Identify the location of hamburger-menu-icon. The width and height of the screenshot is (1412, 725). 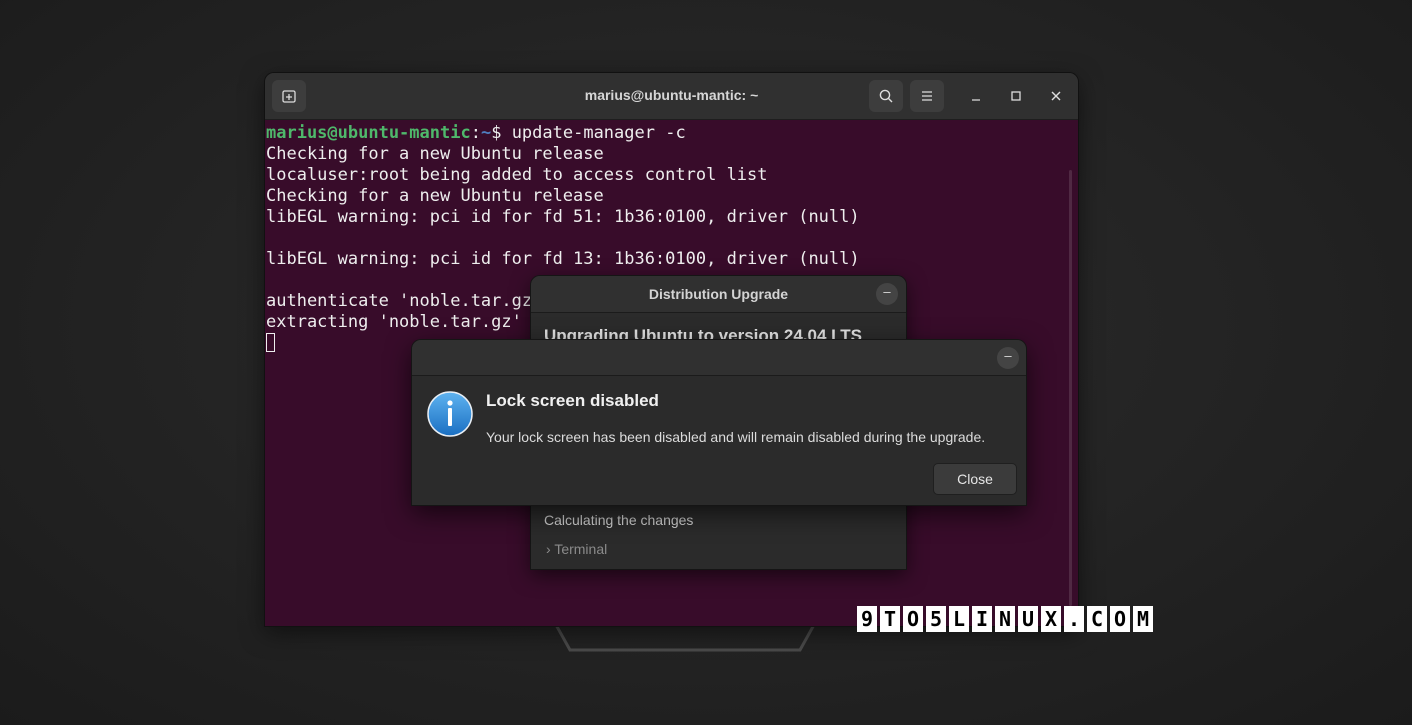
(927, 96).